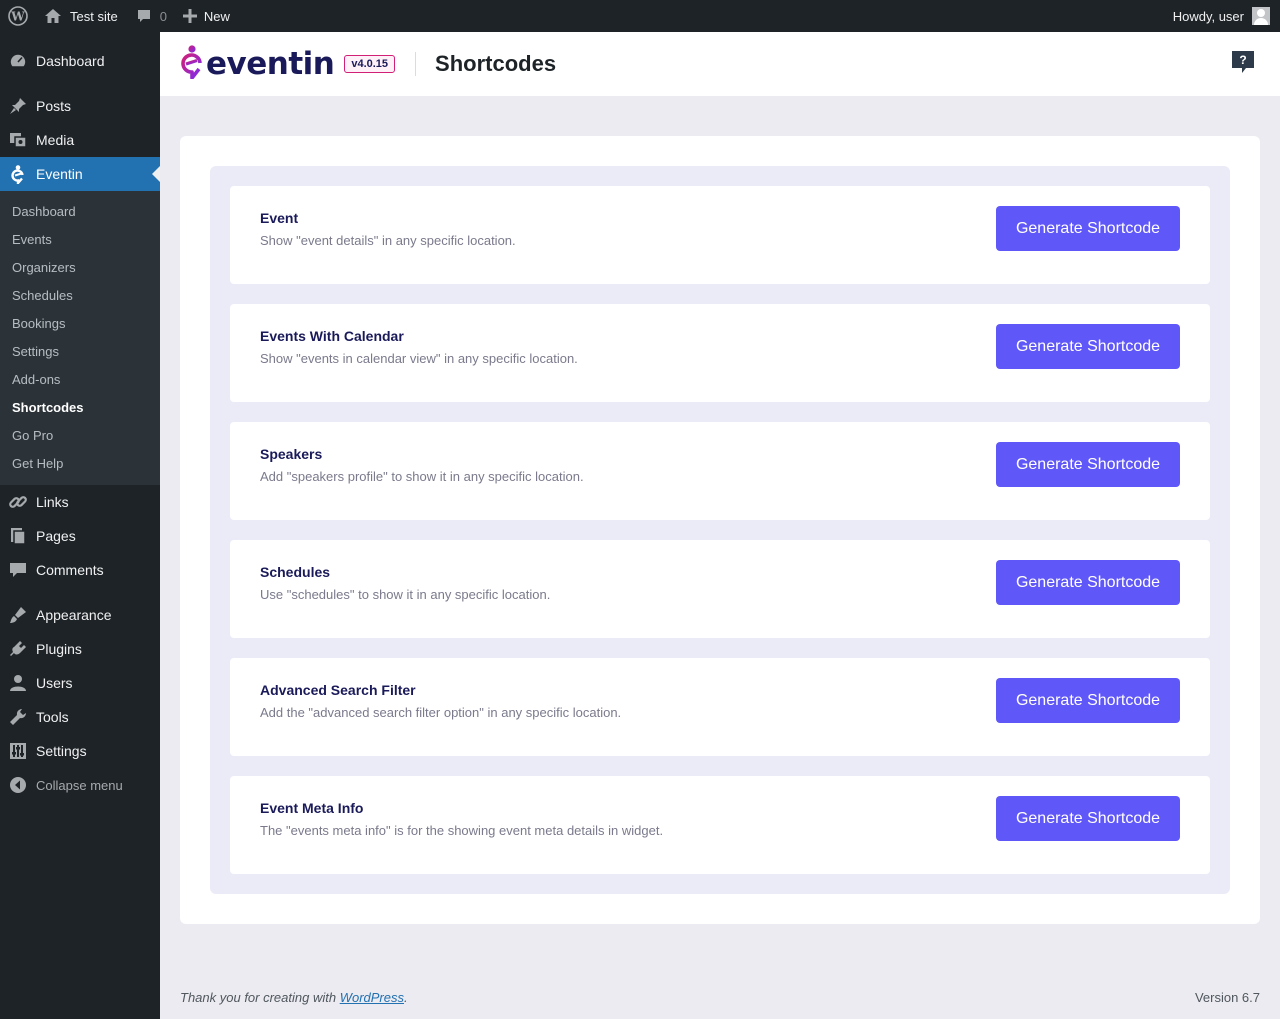 This screenshot has width=1280, height=1019. Describe the element at coordinates (53, 16) in the screenshot. I see `home-icon` at that location.